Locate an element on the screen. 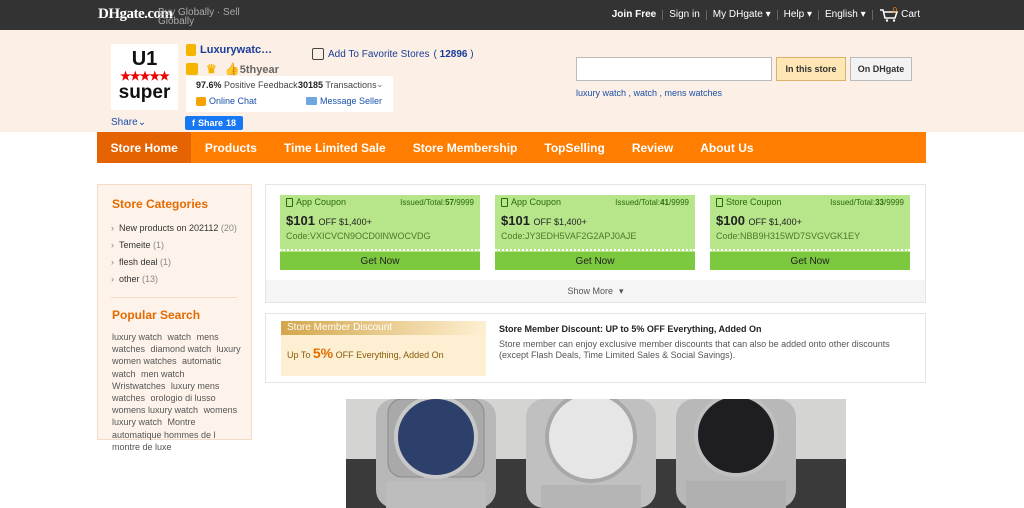 The height and width of the screenshot is (508, 1024). share-menu: Share⌄ is located at coordinates (128, 122).